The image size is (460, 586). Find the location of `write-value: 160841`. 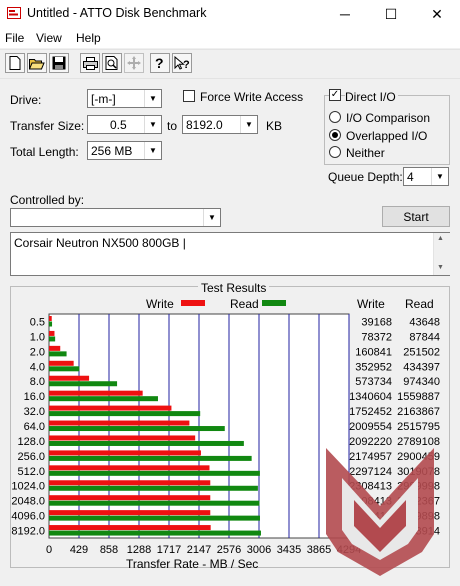

write-value: 160841 is located at coordinates (373, 352).